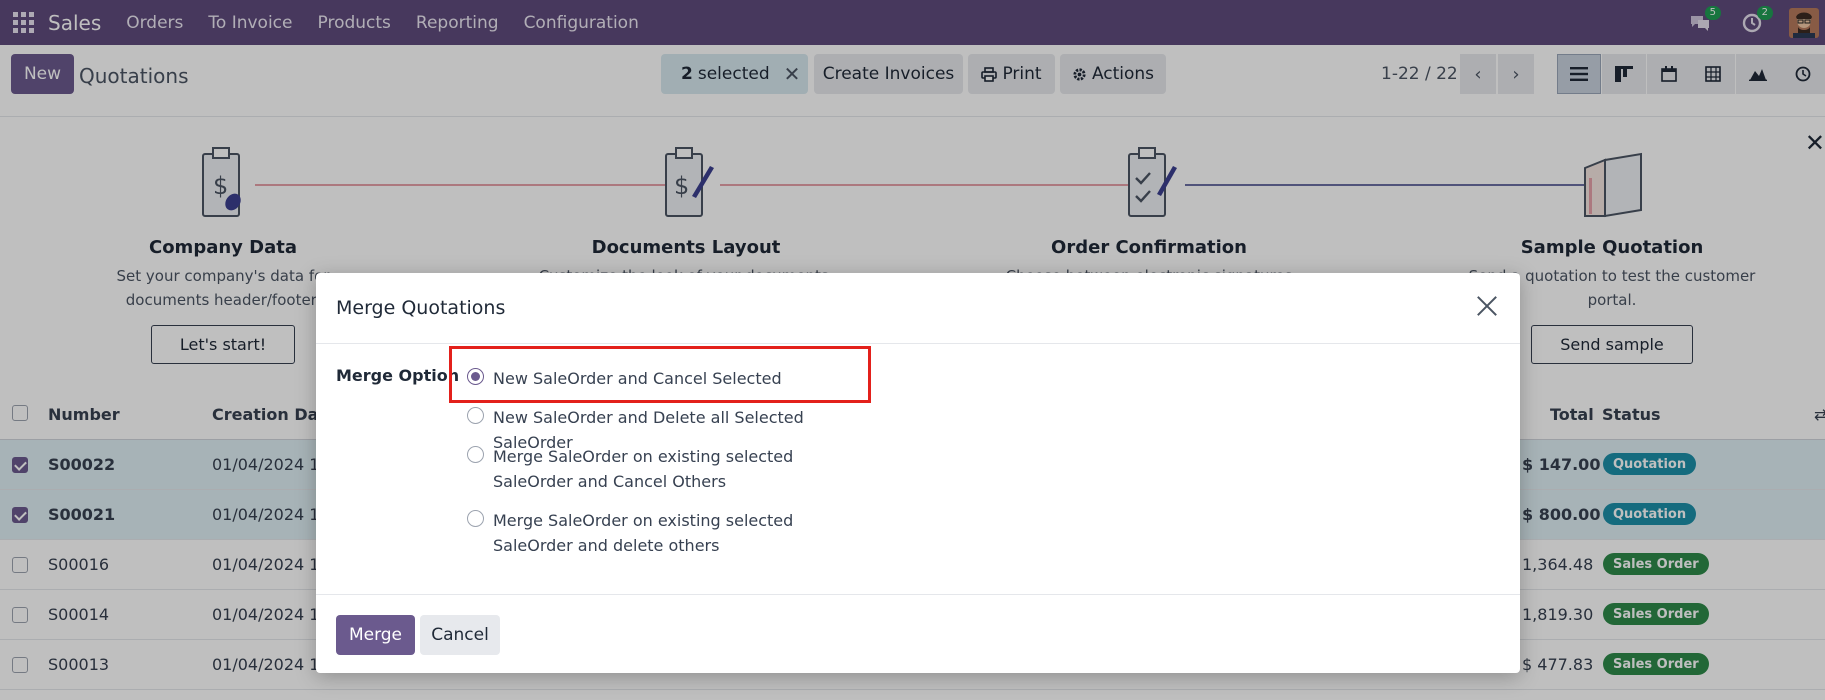 This screenshot has width=1825, height=700. Describe the element at coordinates (918, 633) in the screenshot. I see `dialog-footer: Merge Cancel` at that location.